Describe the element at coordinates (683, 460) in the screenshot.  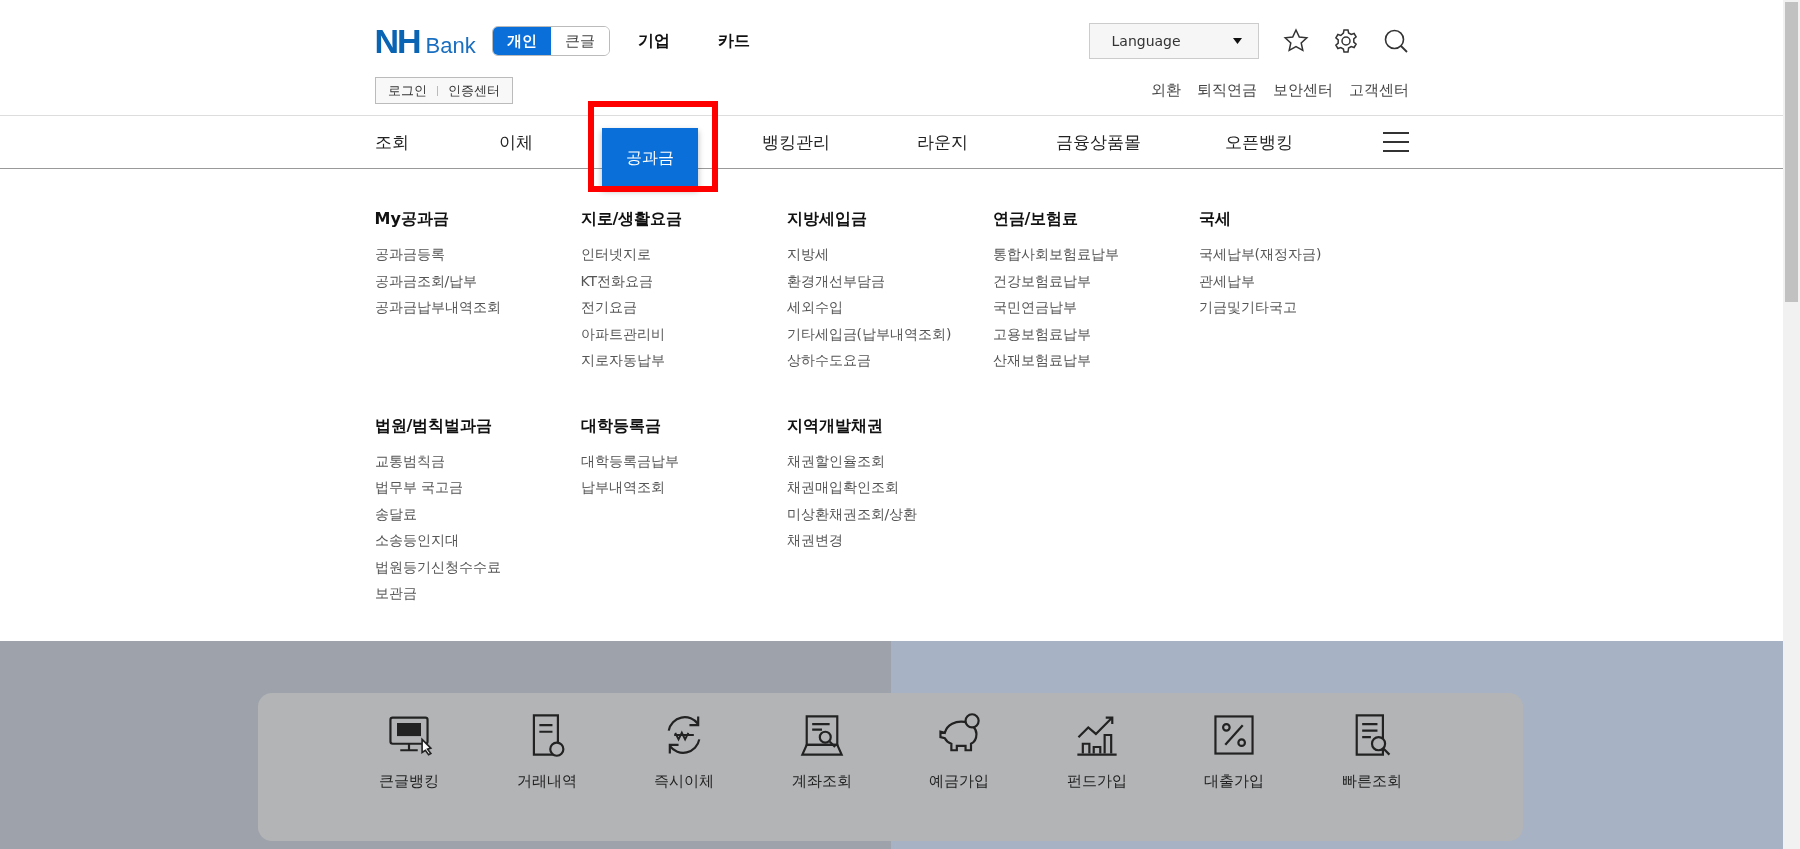
I see `menu-link: 대학등록금납부` at that location.